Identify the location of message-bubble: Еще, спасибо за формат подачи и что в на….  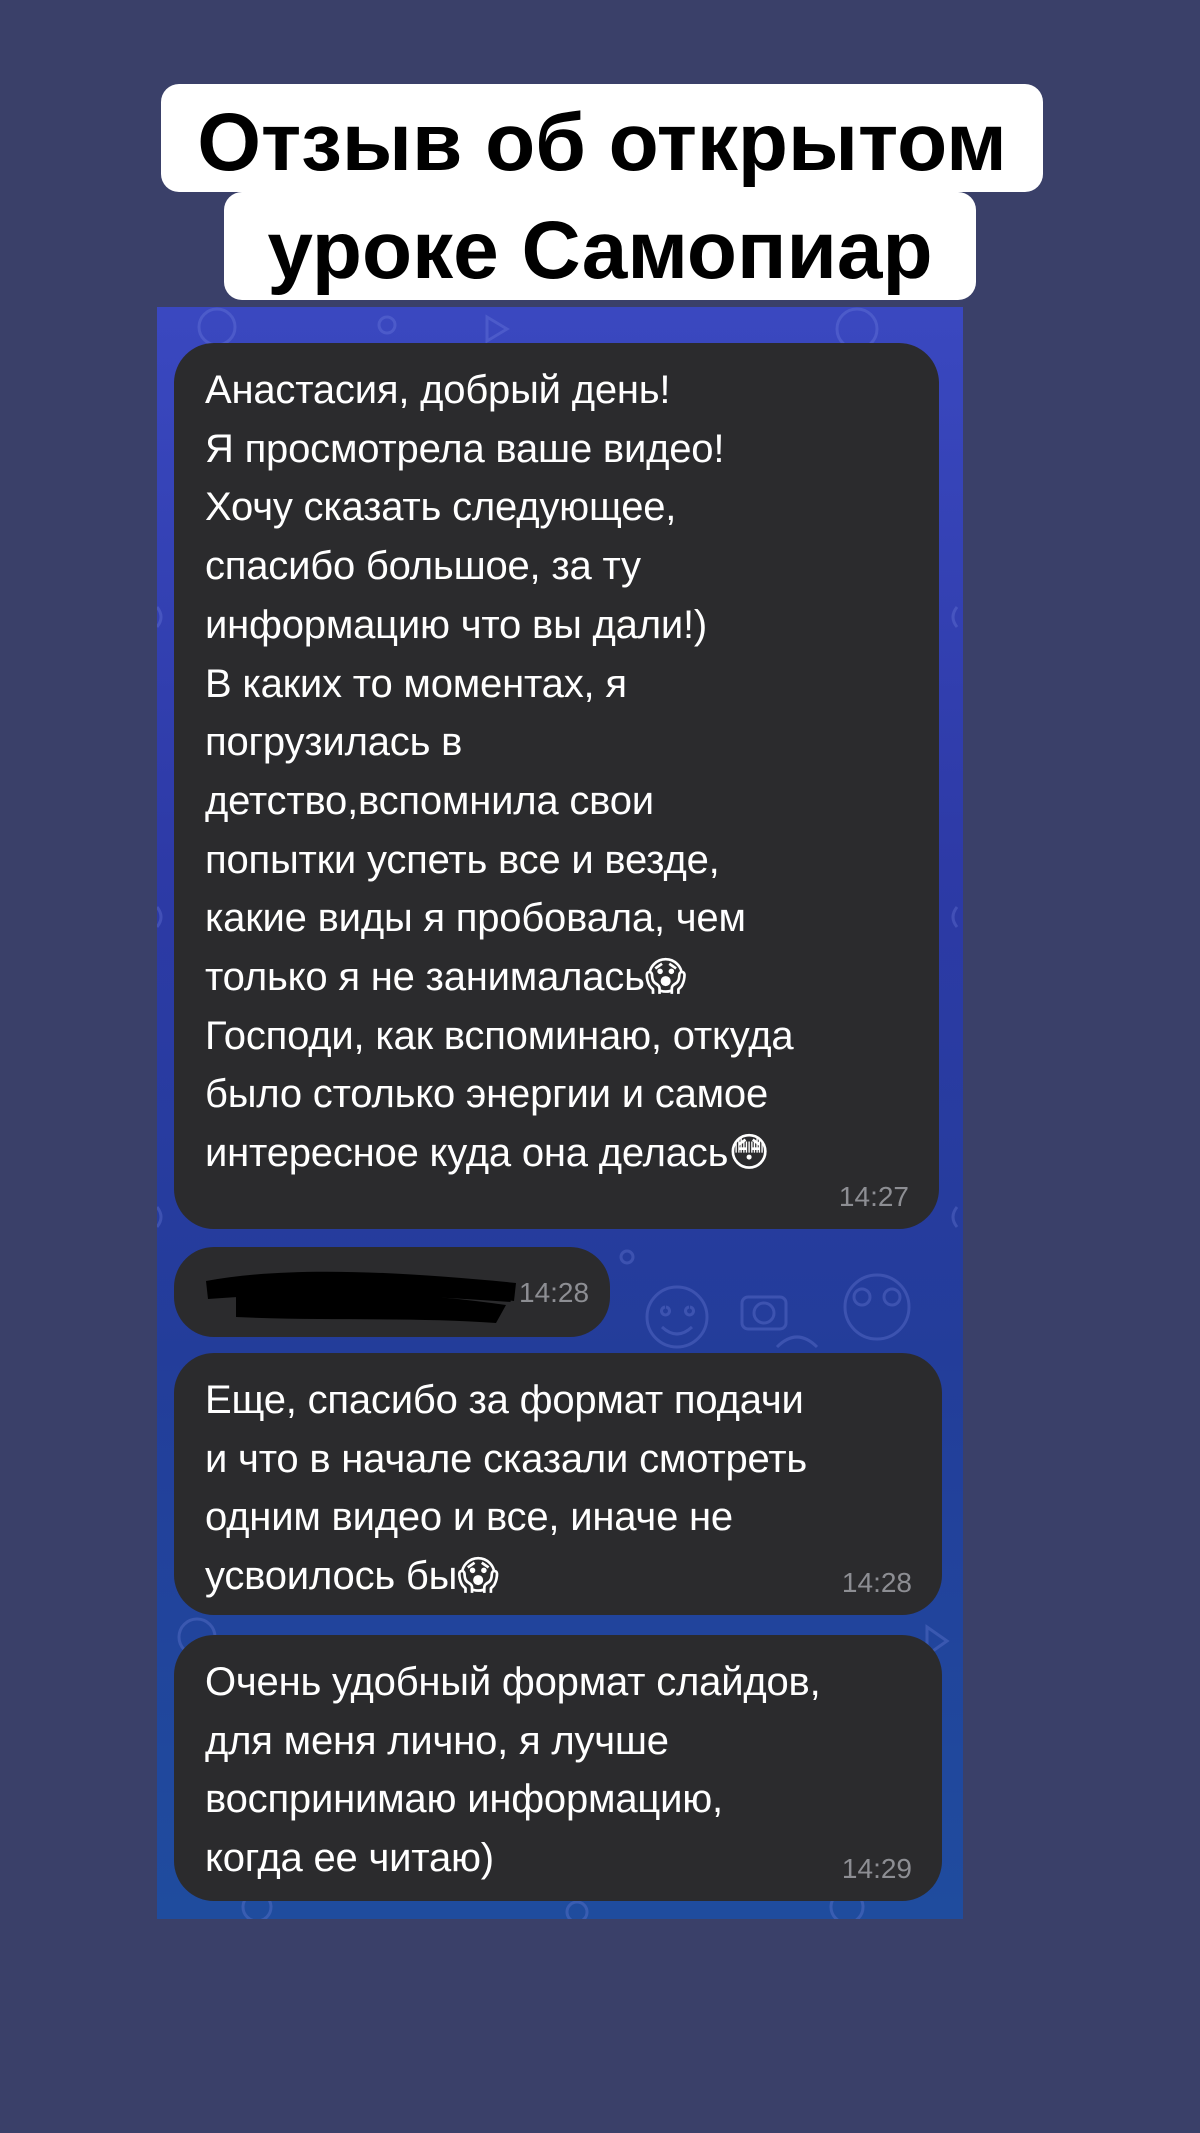
(558, 1484).